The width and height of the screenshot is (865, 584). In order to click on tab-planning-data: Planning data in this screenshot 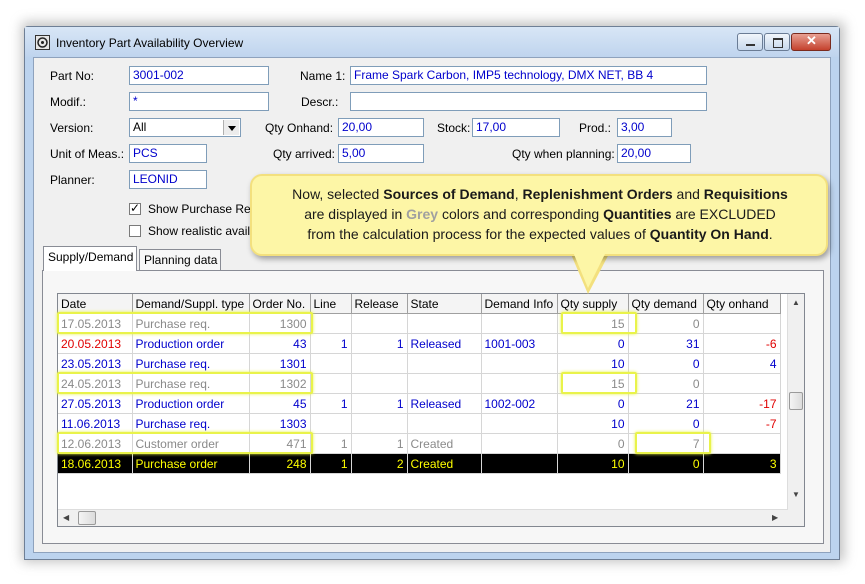, I will do `click(180, 260)`.